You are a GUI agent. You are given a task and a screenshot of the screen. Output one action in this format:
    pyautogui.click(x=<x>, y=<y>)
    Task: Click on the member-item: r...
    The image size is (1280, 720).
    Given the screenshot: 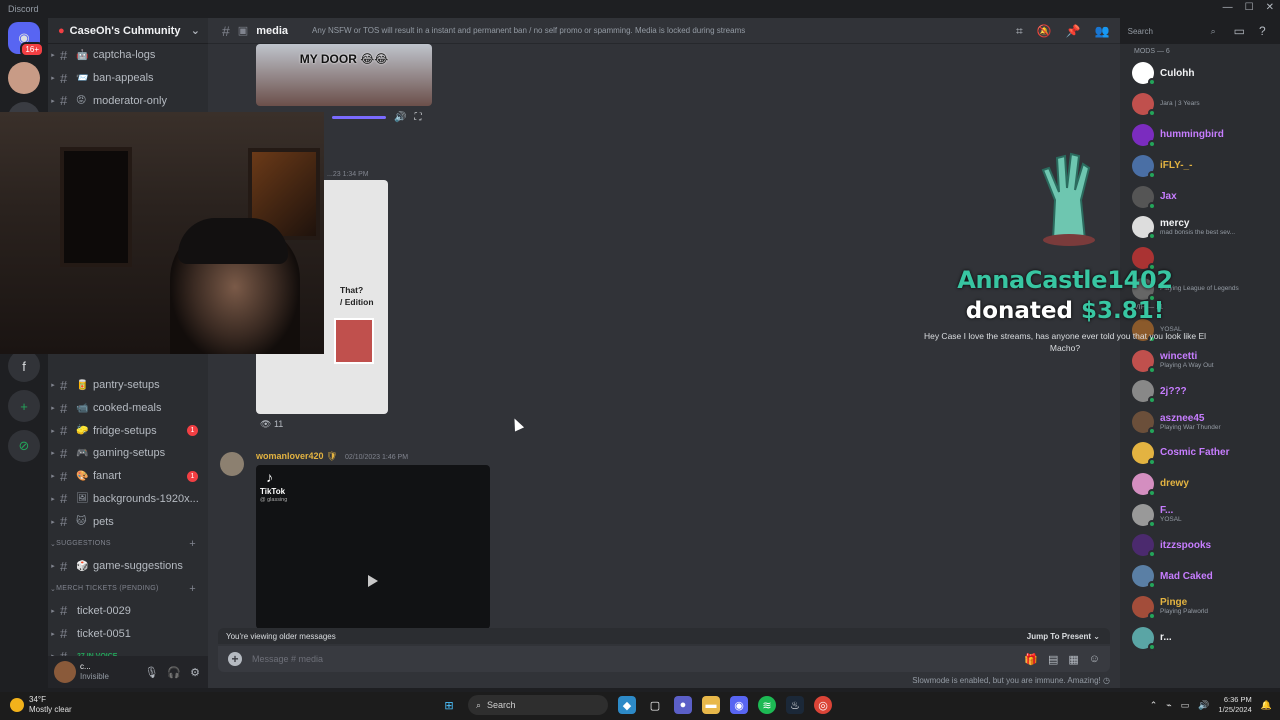 What is the action you would take?
    pyautogui.click(x=1200, y=637)
    